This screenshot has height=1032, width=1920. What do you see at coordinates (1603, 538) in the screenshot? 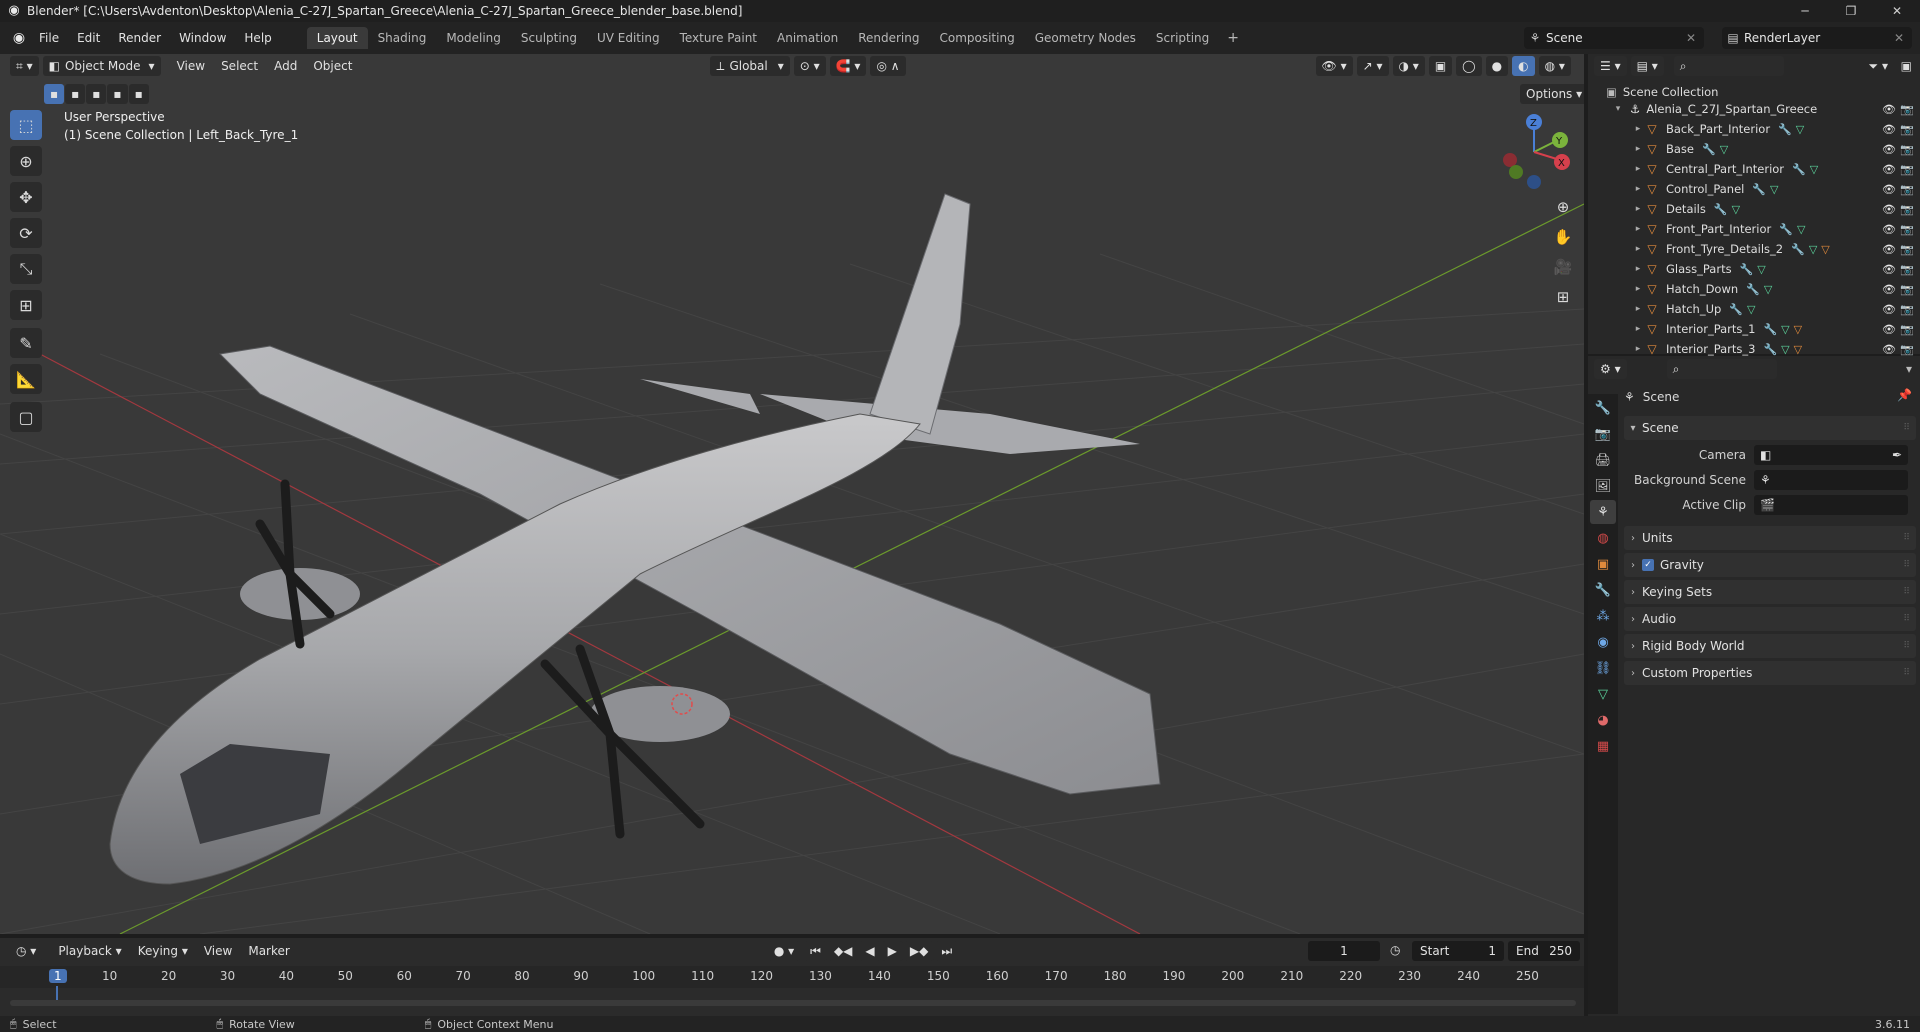
I see `world-tab-icon: ◍` at bounding box center [1603, 538].